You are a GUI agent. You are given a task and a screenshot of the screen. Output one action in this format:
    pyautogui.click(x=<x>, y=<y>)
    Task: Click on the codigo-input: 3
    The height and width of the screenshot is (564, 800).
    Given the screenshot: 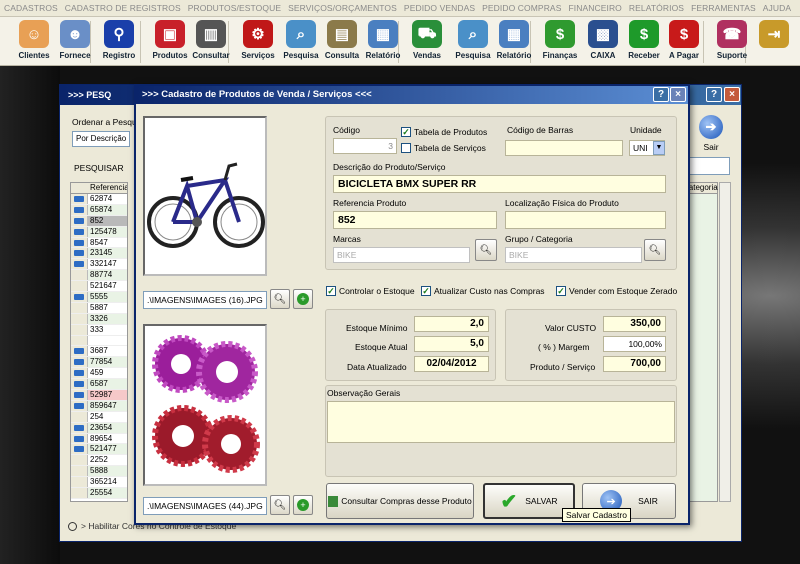 What is the action you would take?
    pyautogui.click(x=365, y=146)
    